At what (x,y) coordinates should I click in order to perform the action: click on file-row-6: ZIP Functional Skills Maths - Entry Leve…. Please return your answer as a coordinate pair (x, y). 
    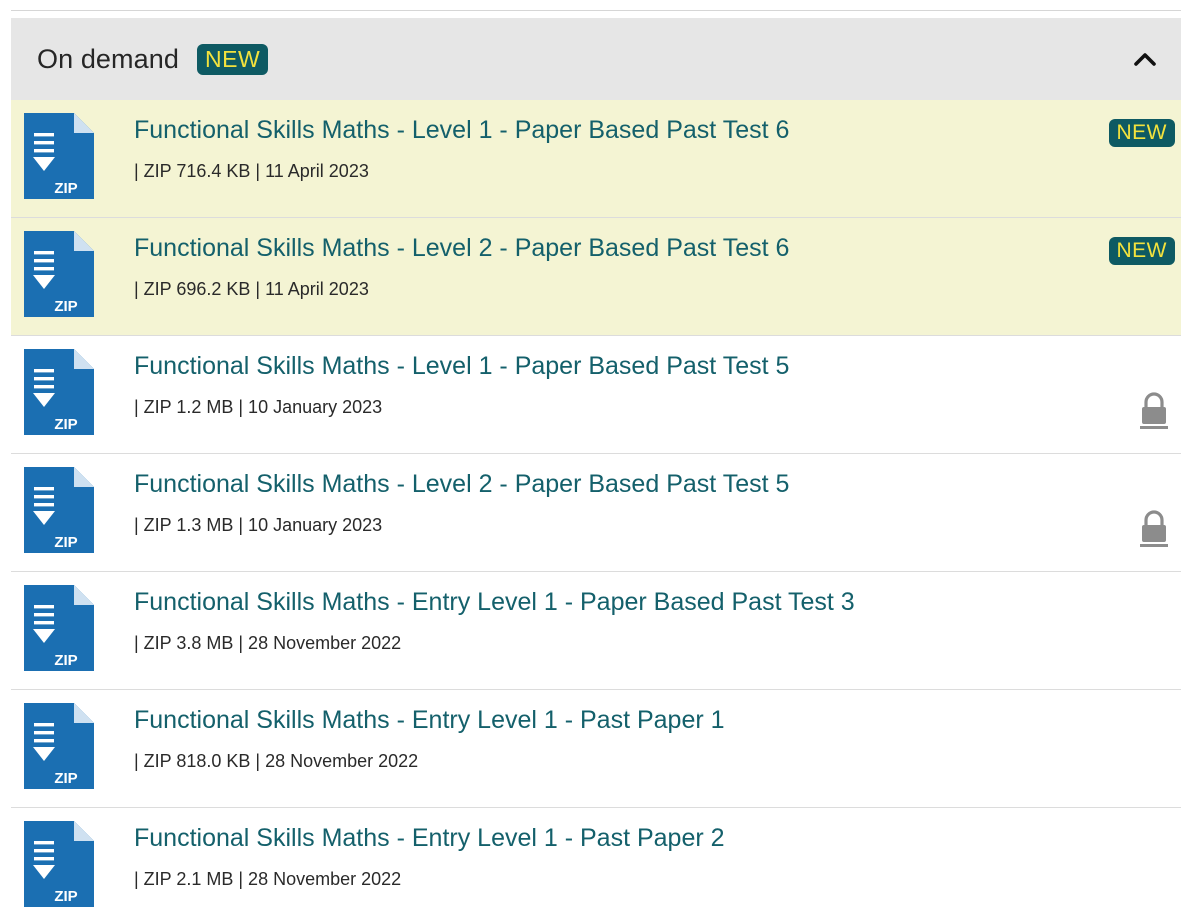
    Looking at the image, I should click on (596, 749).